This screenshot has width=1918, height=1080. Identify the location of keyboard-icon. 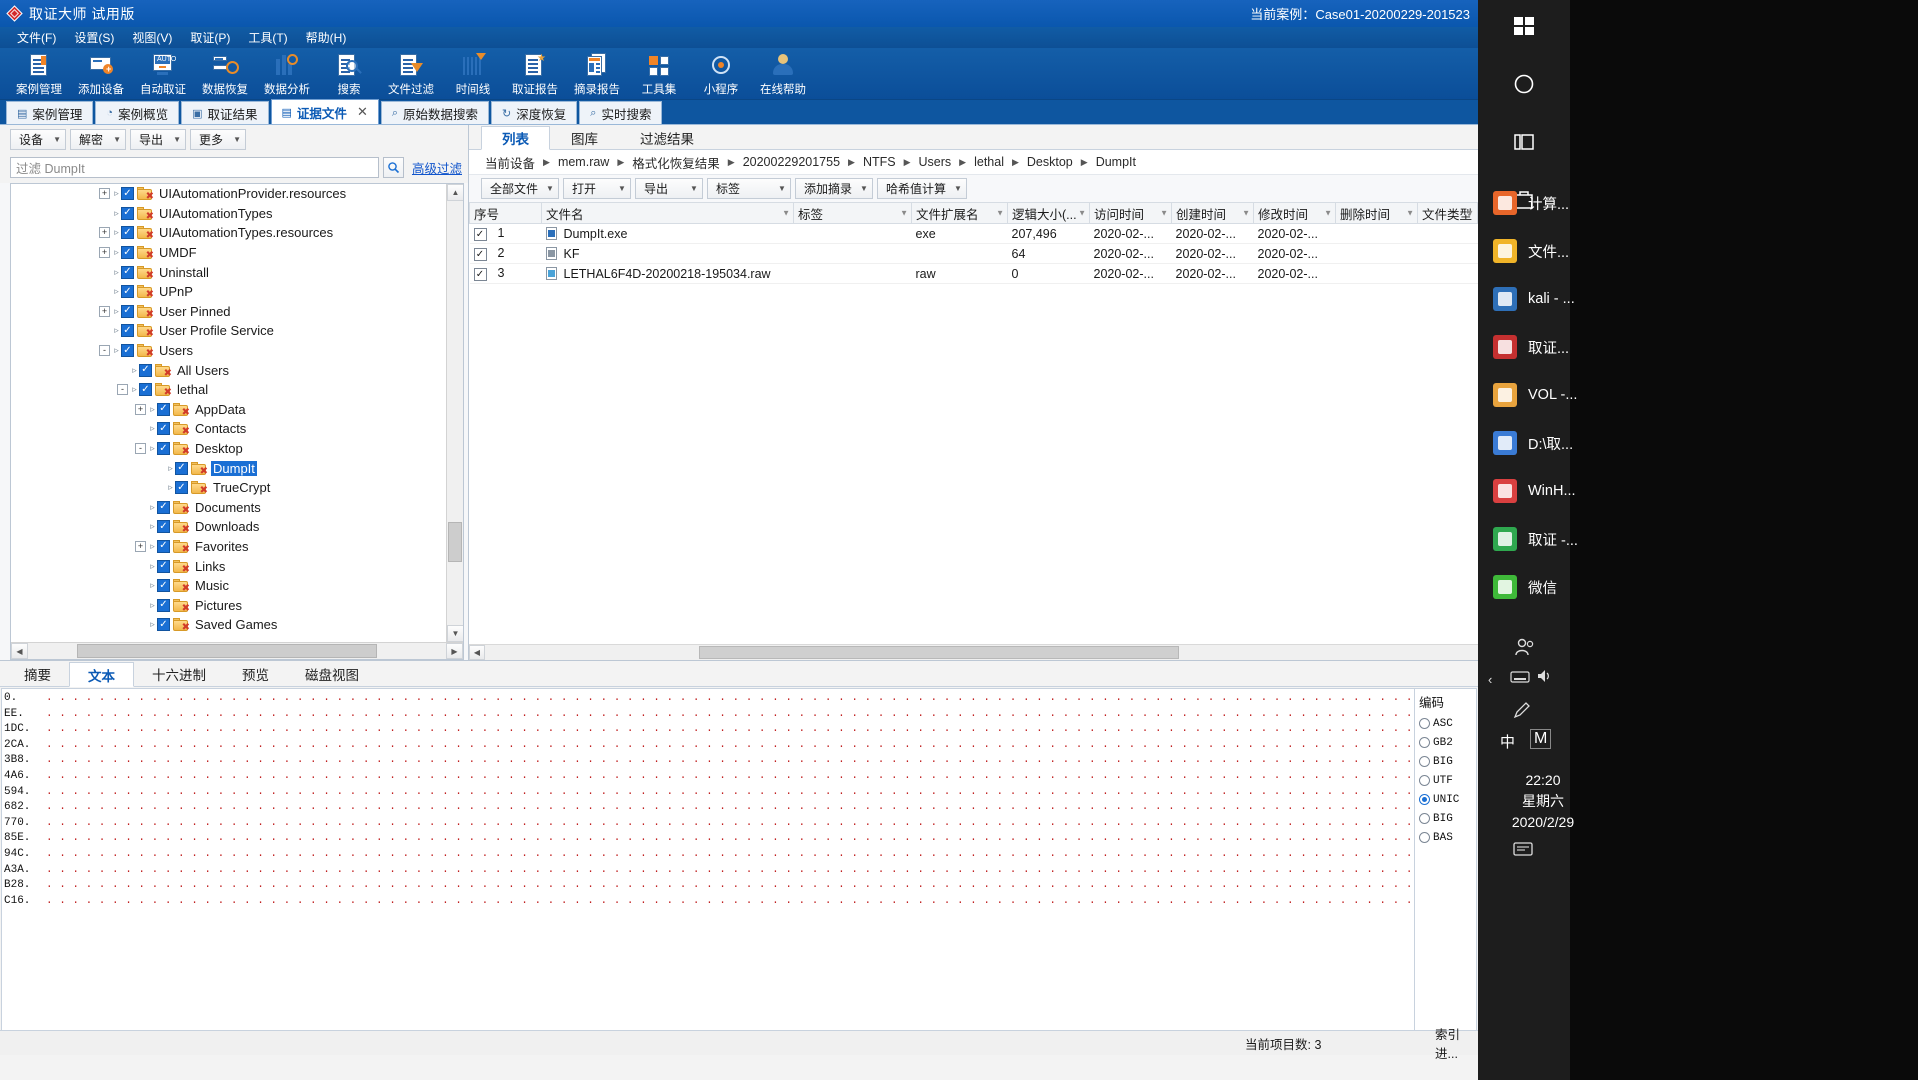
(1520, 678).